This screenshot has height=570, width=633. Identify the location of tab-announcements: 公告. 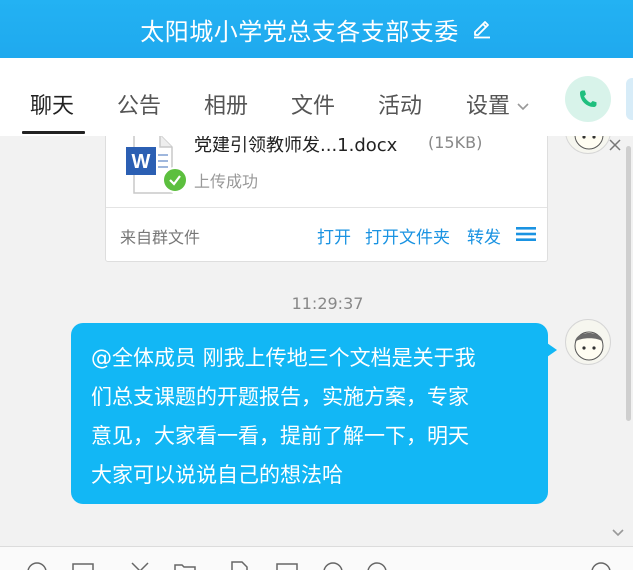
(139, 104).